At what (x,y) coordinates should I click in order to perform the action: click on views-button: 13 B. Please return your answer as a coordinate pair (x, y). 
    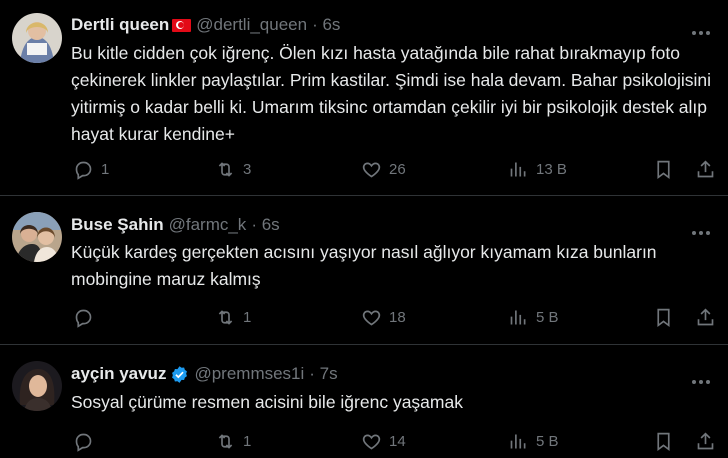
    Looking at the image, I should click on (537, 169).